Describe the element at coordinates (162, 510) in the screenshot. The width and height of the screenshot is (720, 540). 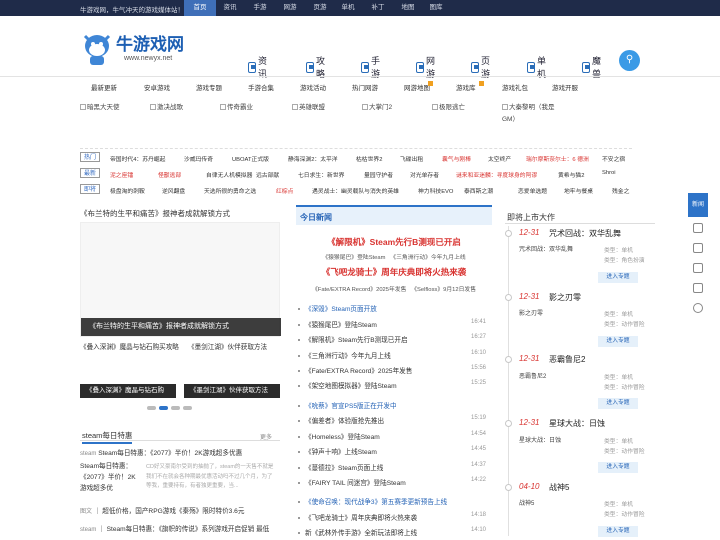
I see `steam-item: 图文 ｜ 超低价格，国产RPG游戏《秦殇》限时特价3.6元` at that location.